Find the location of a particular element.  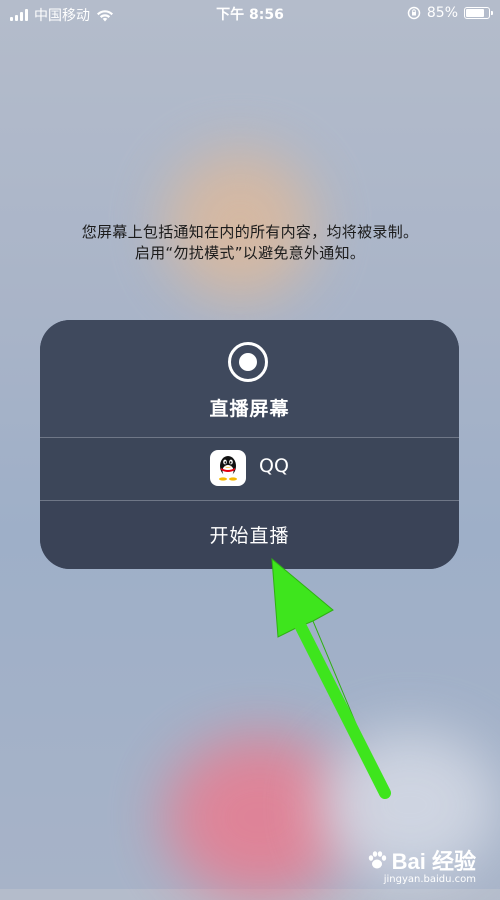

watermark-logo-text: Bai 经验 is located at coordinates (433, 861).